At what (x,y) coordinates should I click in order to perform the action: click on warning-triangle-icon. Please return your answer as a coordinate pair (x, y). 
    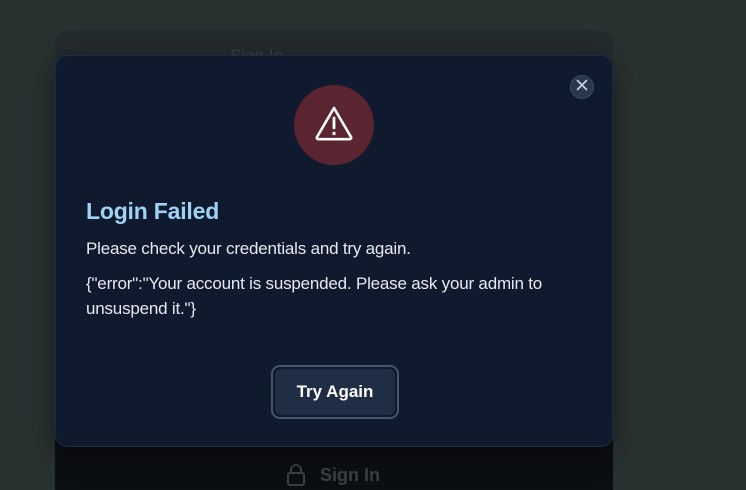
    Looking at the image, I should click on (334, 125).